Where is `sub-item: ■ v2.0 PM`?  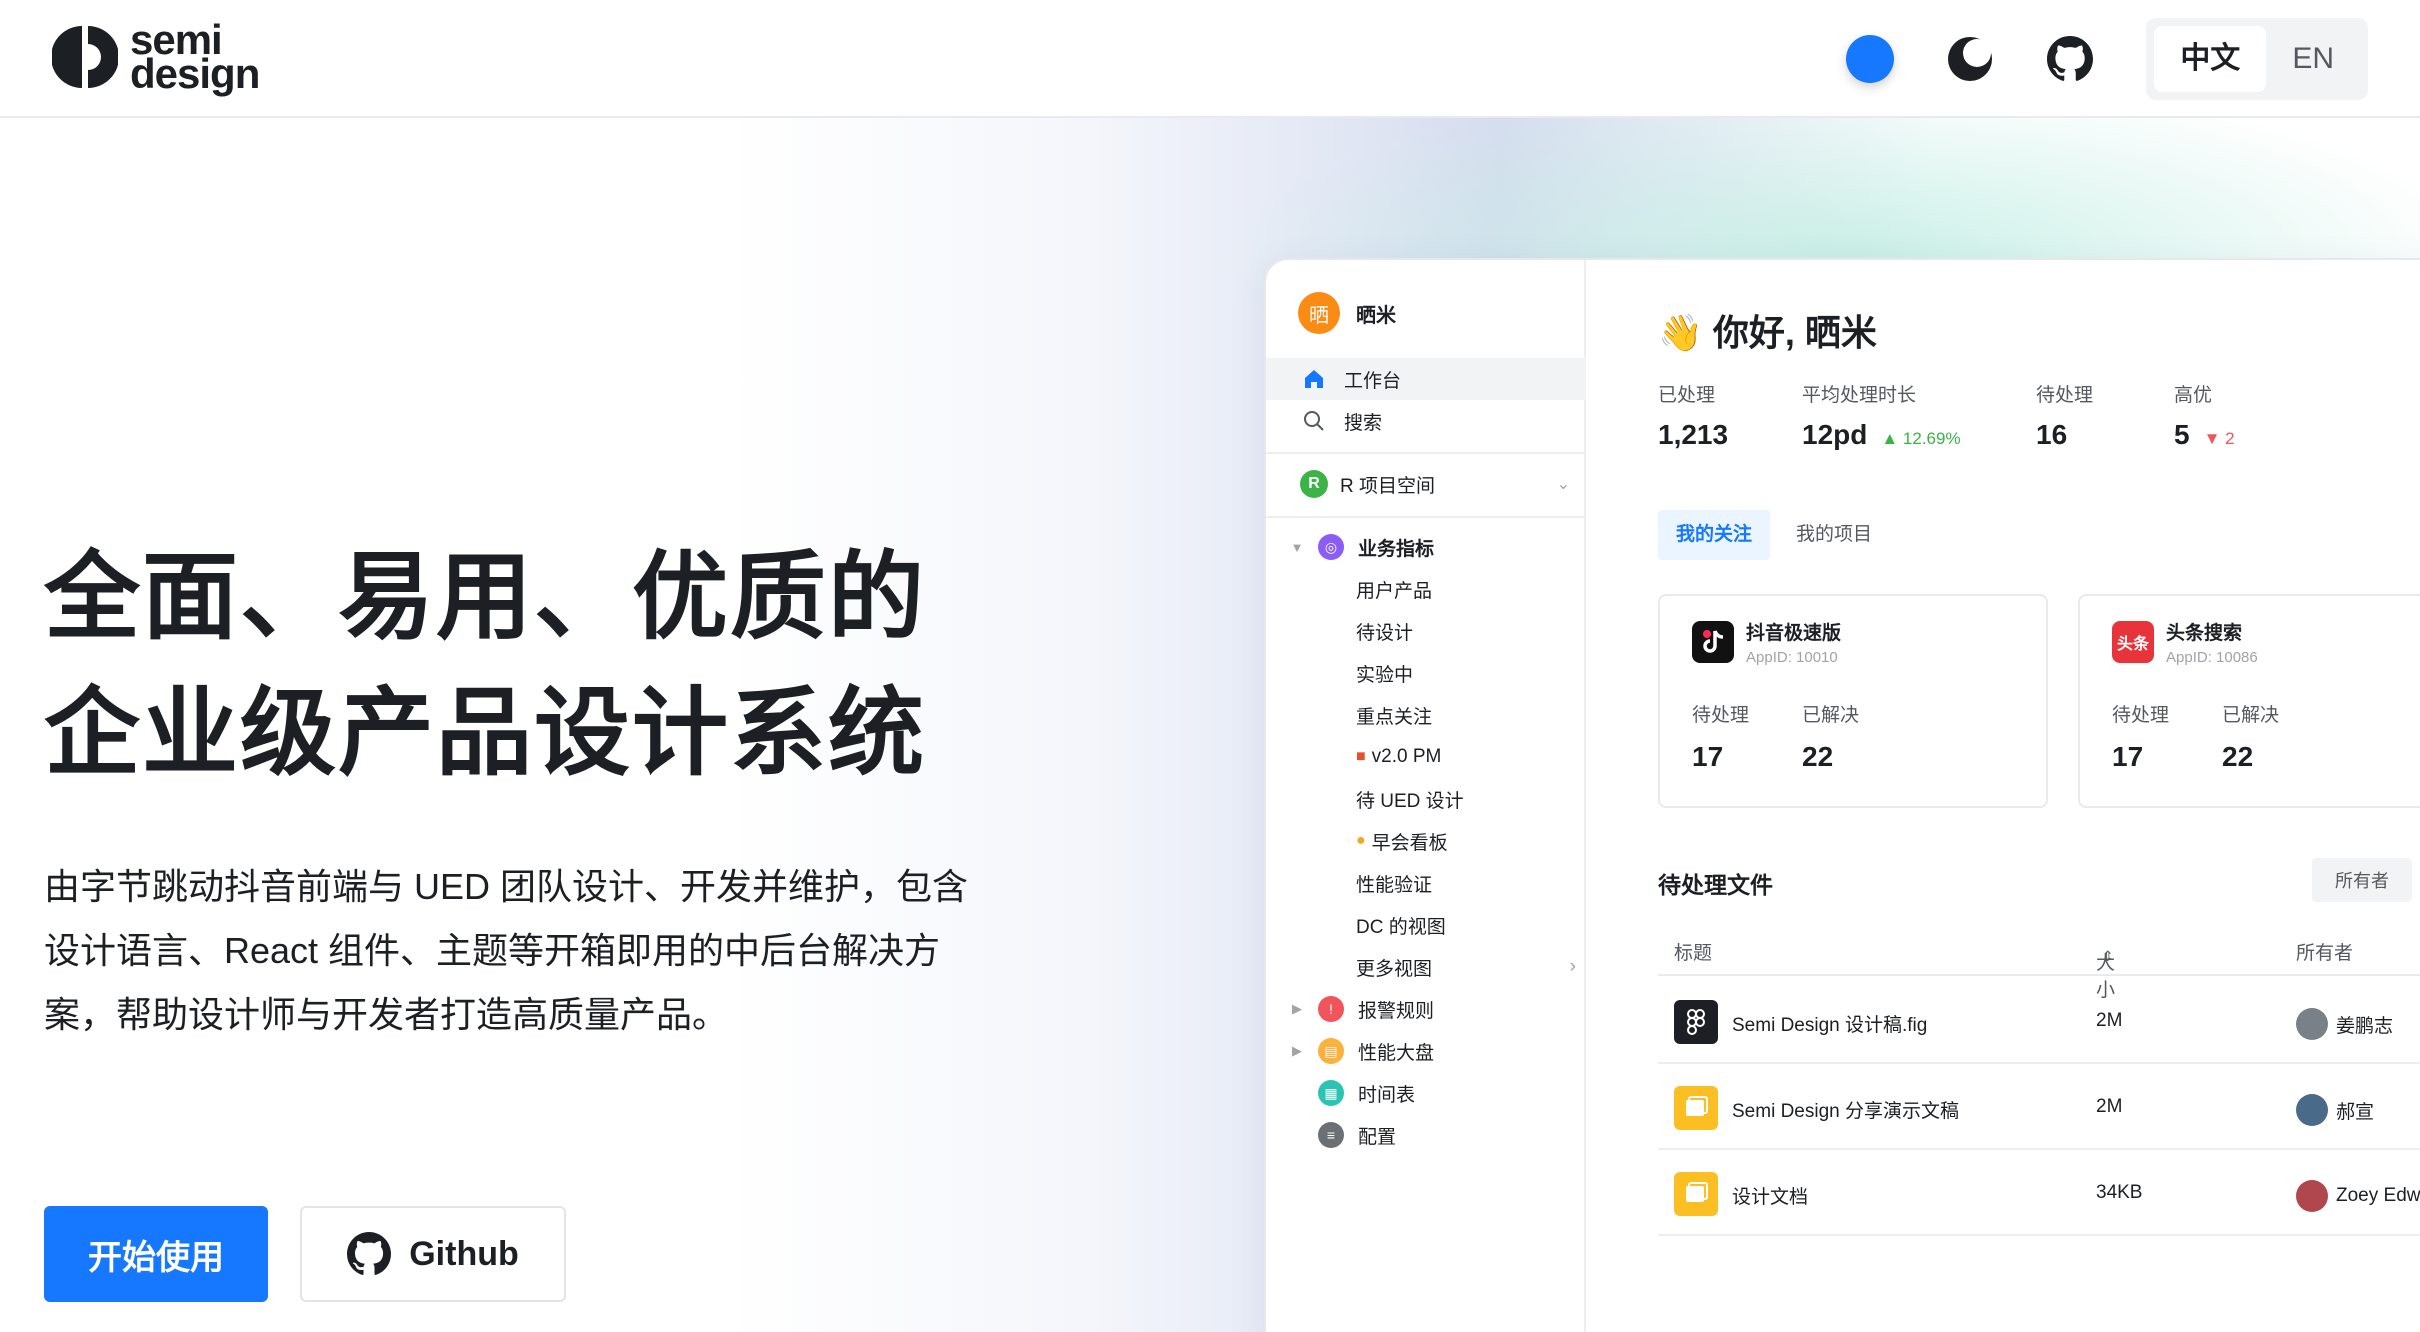 sub-item: ■ v2.0 PM is located at coordinates (1398, 757).